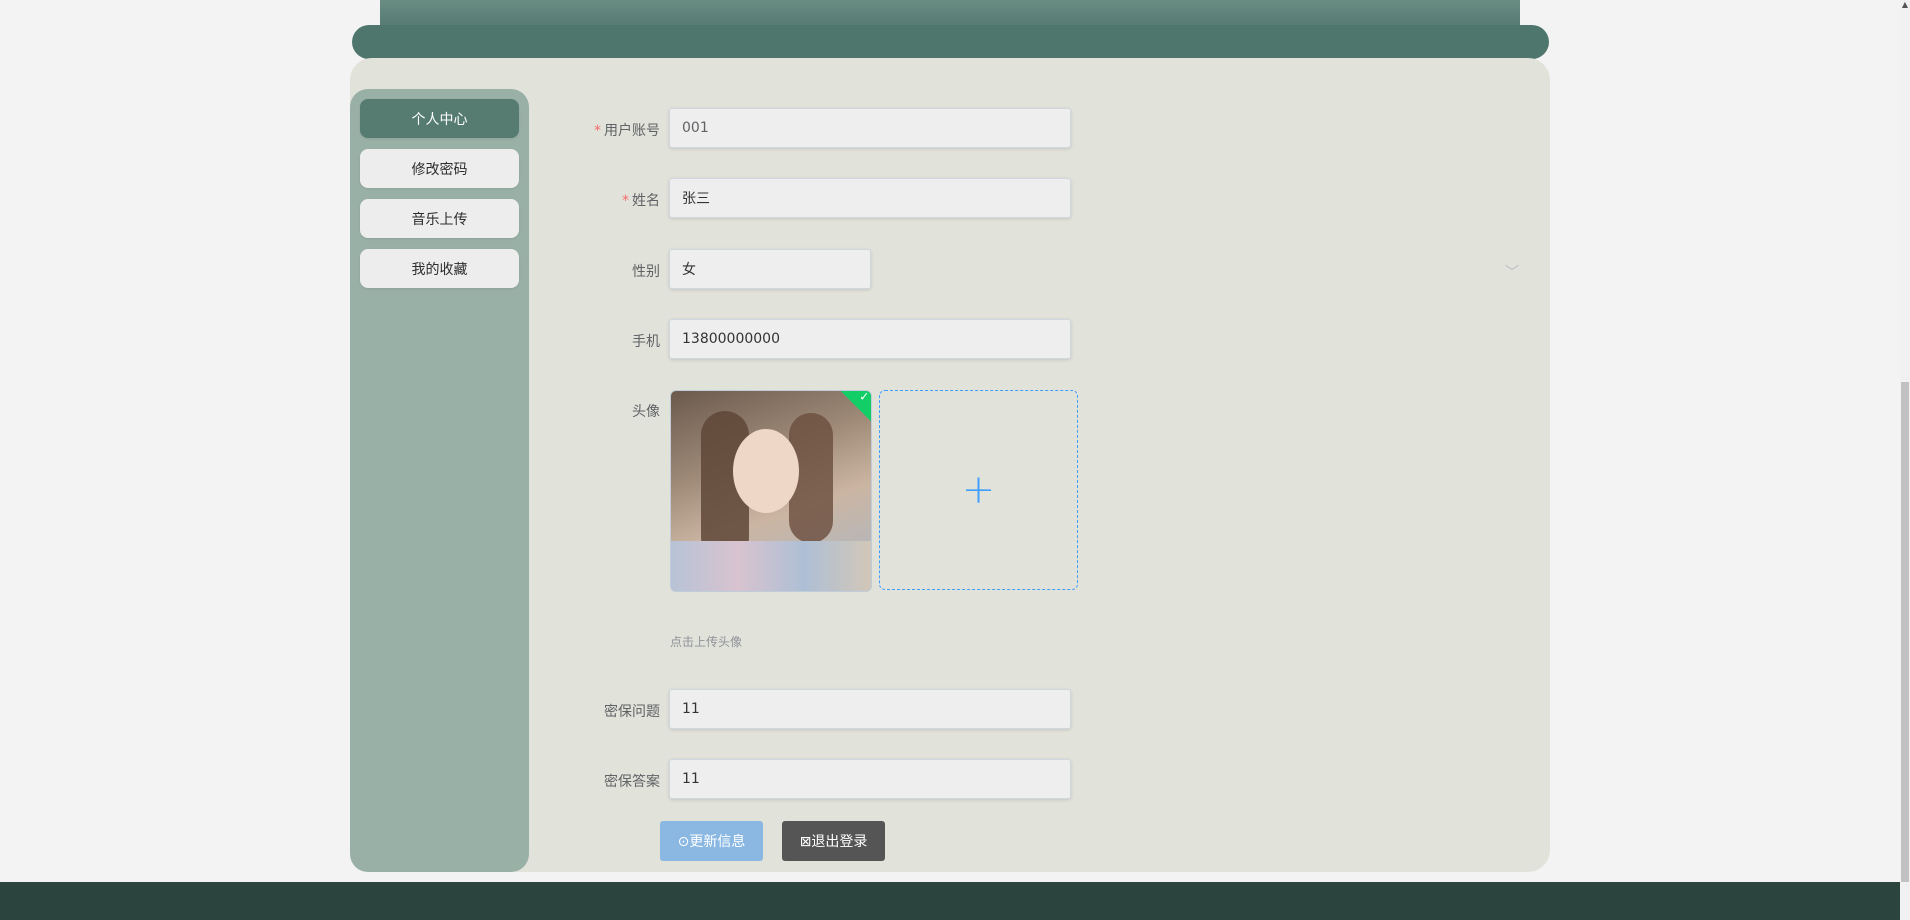 The height and width of the screenshot is (920, 1910). I want to click on check-icon: ✓, so click(864, 397).